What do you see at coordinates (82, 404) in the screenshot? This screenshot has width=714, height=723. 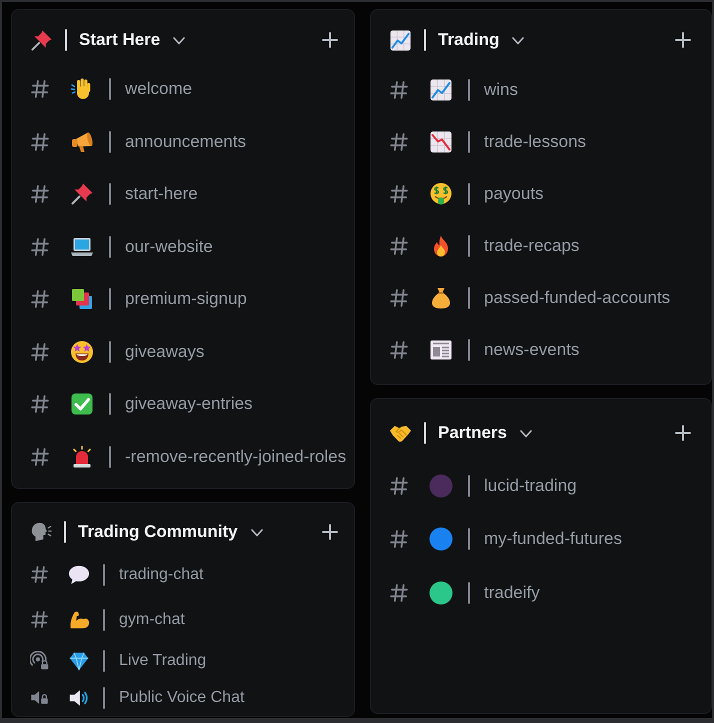 I see `check-box-icon` at bounding box center [82, 404].